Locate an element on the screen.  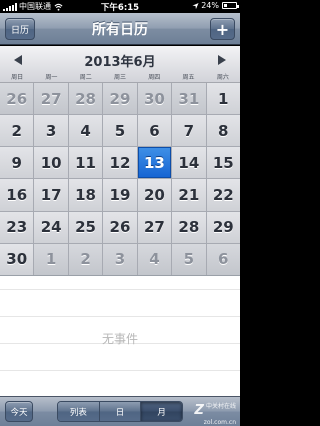
day-cell: 12 is located at coordinates (120, 163).